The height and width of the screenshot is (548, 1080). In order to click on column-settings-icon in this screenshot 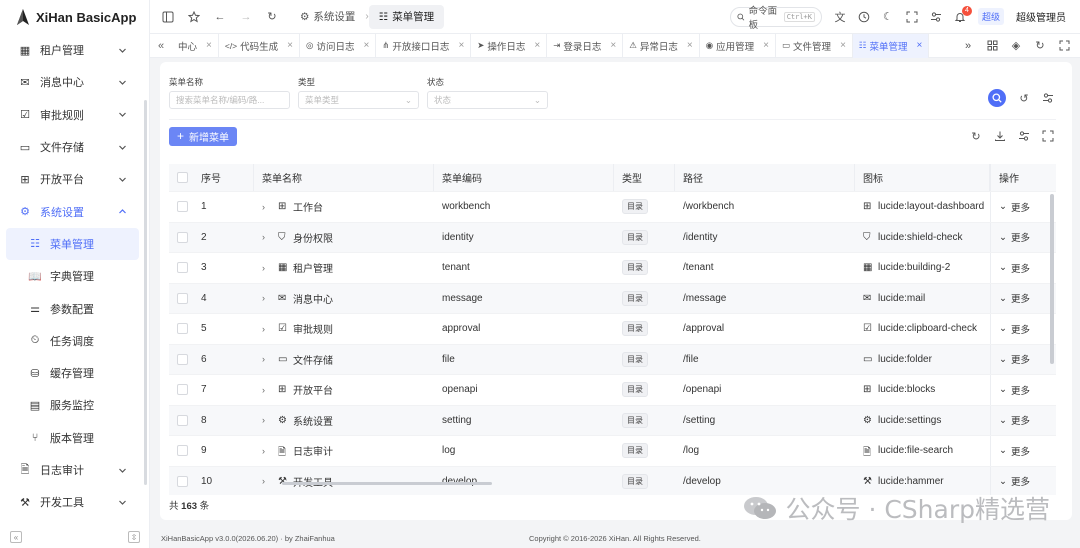, I will do `click(1024, 136)`.